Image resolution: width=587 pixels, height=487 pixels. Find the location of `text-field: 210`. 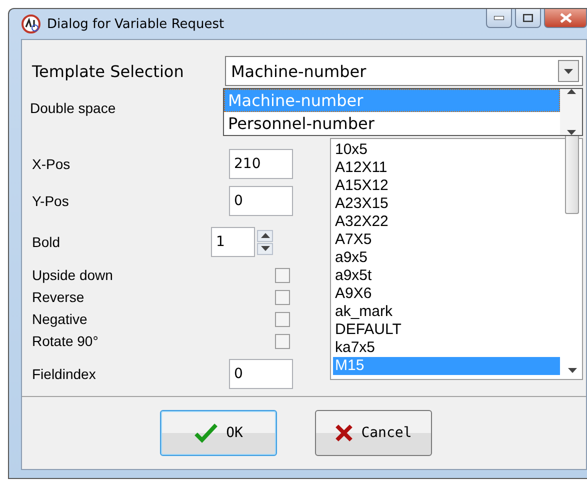

text-field: 210 is located at coordinates (261, 164).